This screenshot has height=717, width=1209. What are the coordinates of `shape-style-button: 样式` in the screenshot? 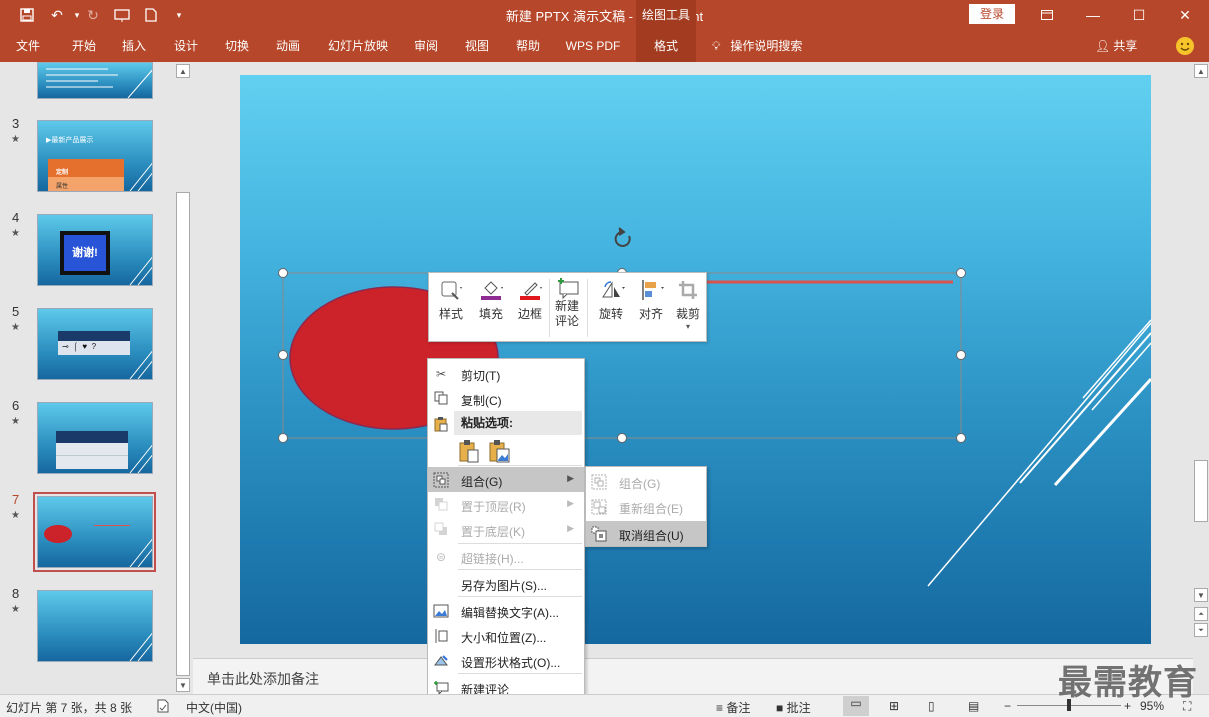 It's located at (451, 308).